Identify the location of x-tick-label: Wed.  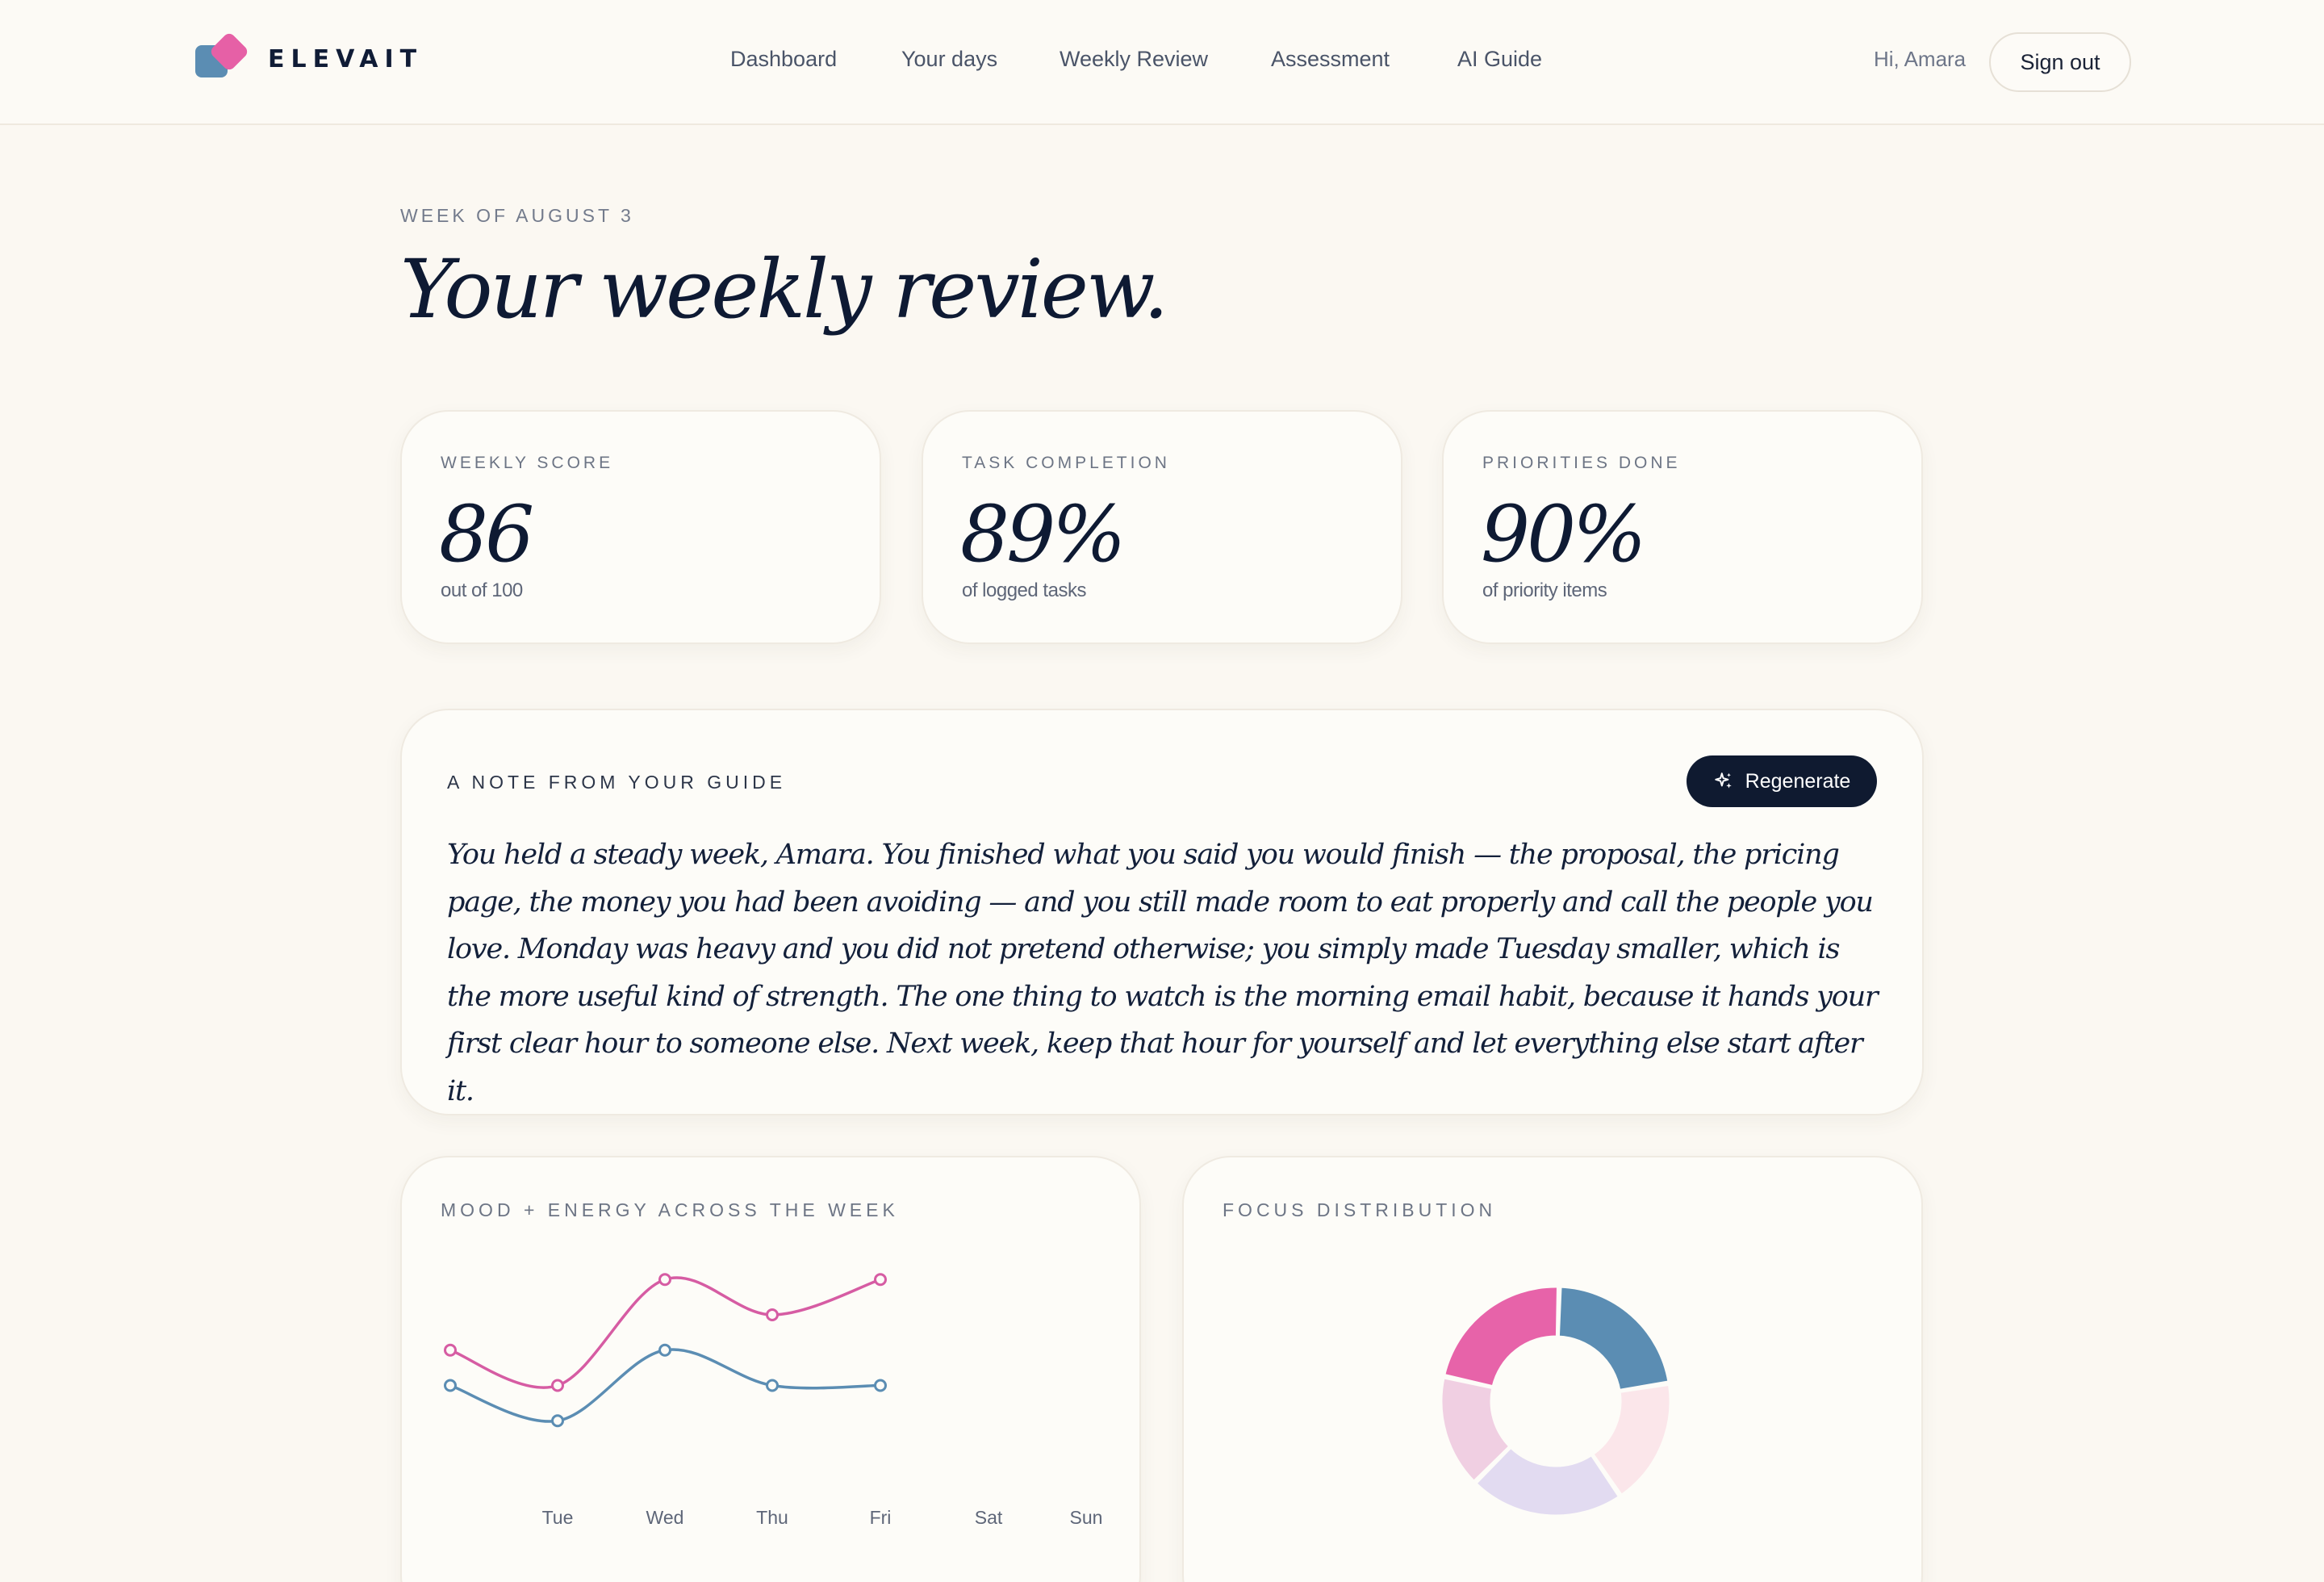
(665, 1517).